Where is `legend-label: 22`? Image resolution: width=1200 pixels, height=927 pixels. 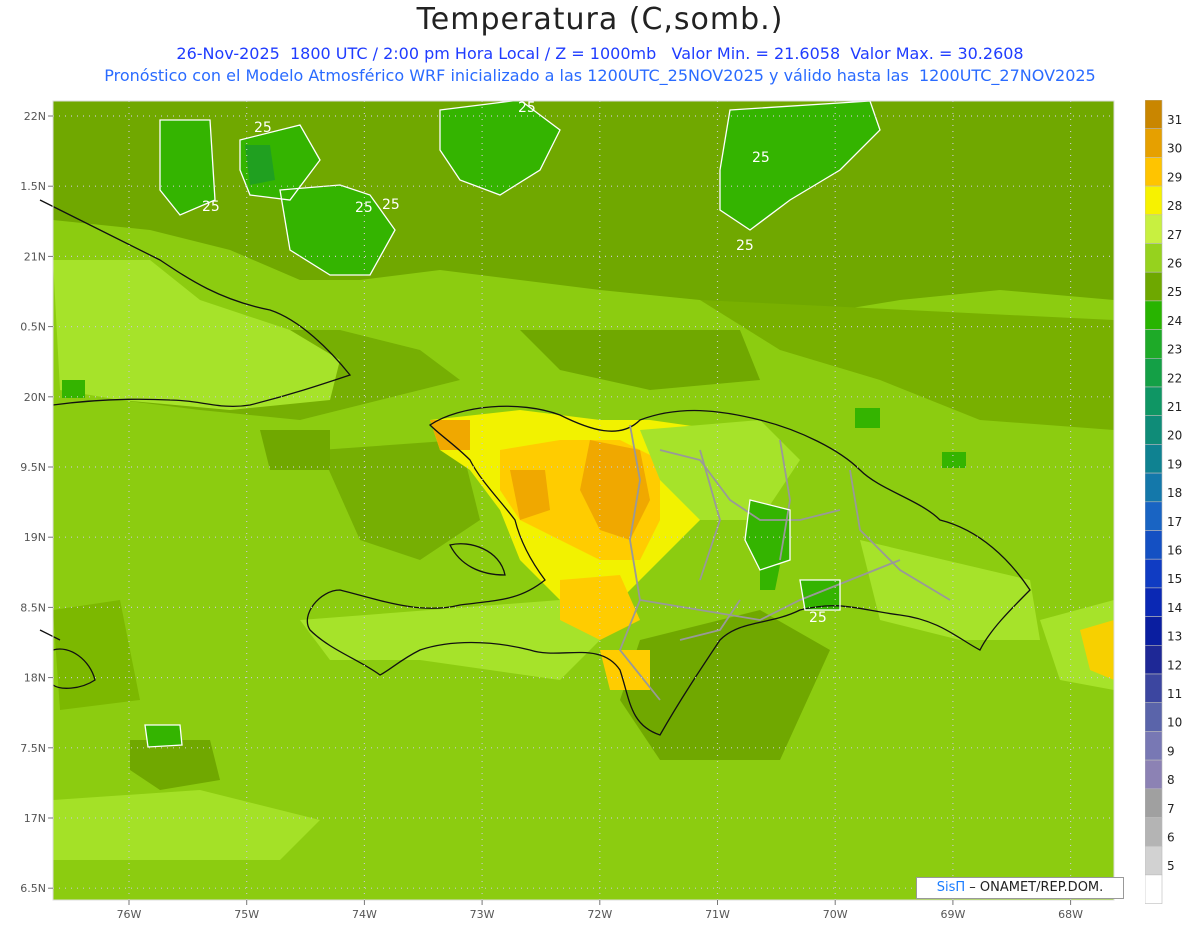
legend-label: 22 is located at coordinates (1174, 378).